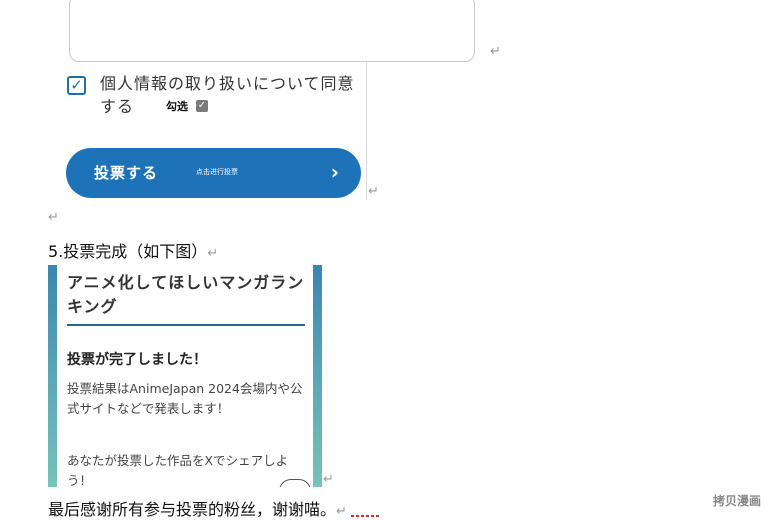  What do you see at coordinates (186, 325) in the screenshot?
I see `heading-divider` at bounding box center [186, 325].